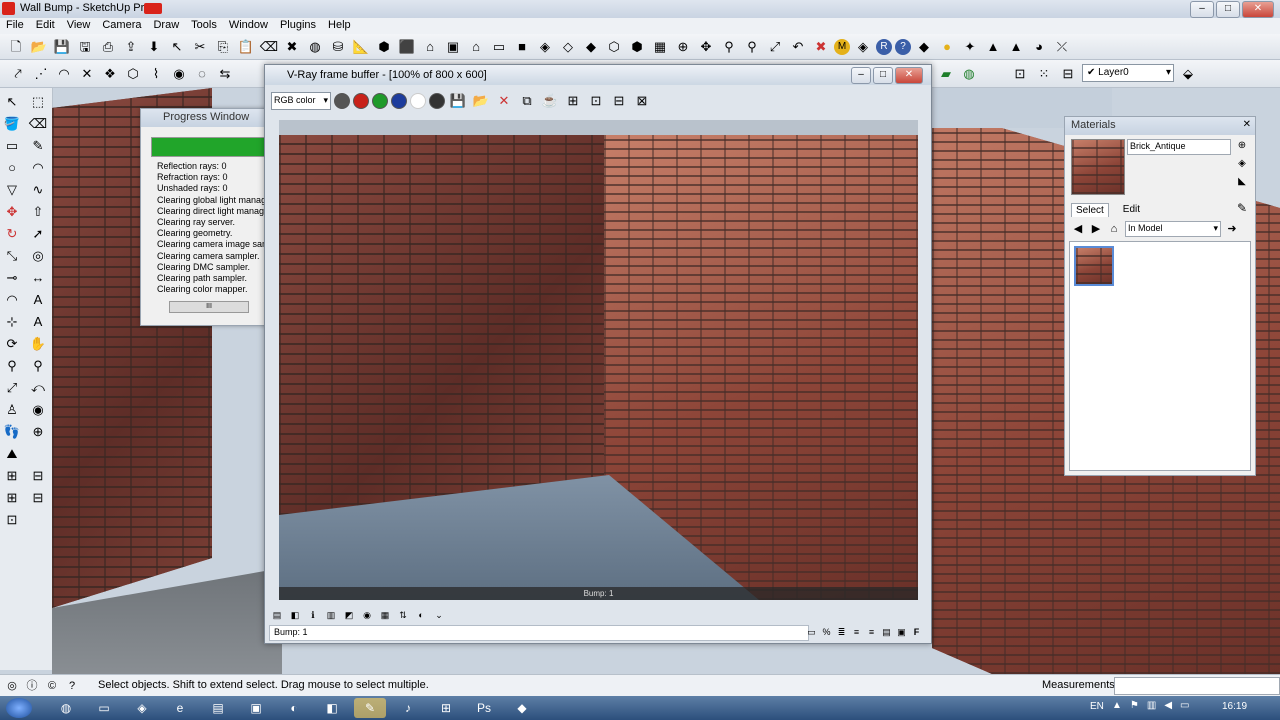  What do you see at coordinates (619, 101) in the screenshot?
I see `ab-compare-icon: ⊟` at bounding box center [619, 101].